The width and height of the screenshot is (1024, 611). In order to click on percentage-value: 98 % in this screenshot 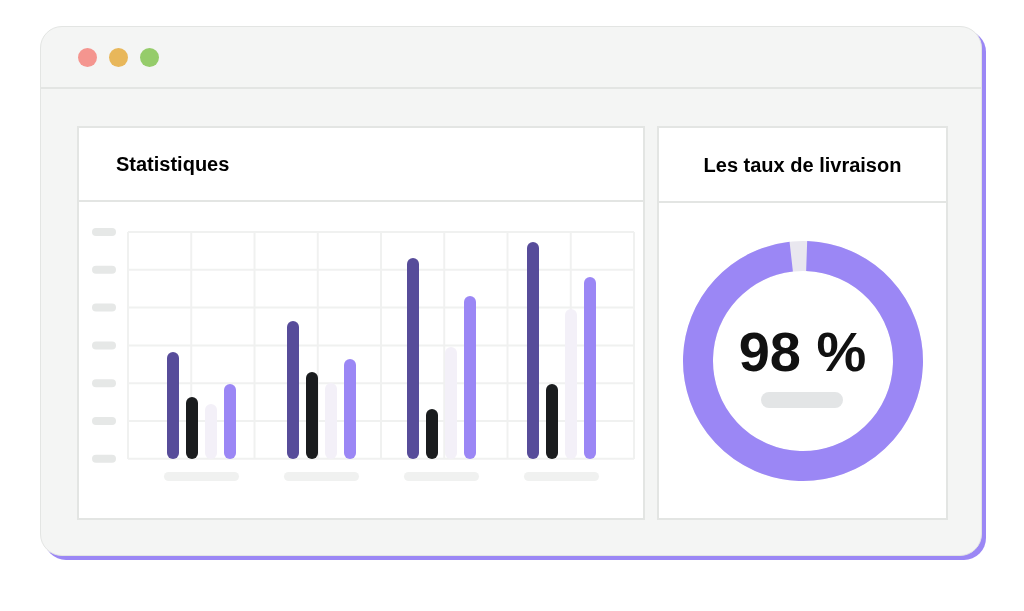, I will do `click(802, 351)`.